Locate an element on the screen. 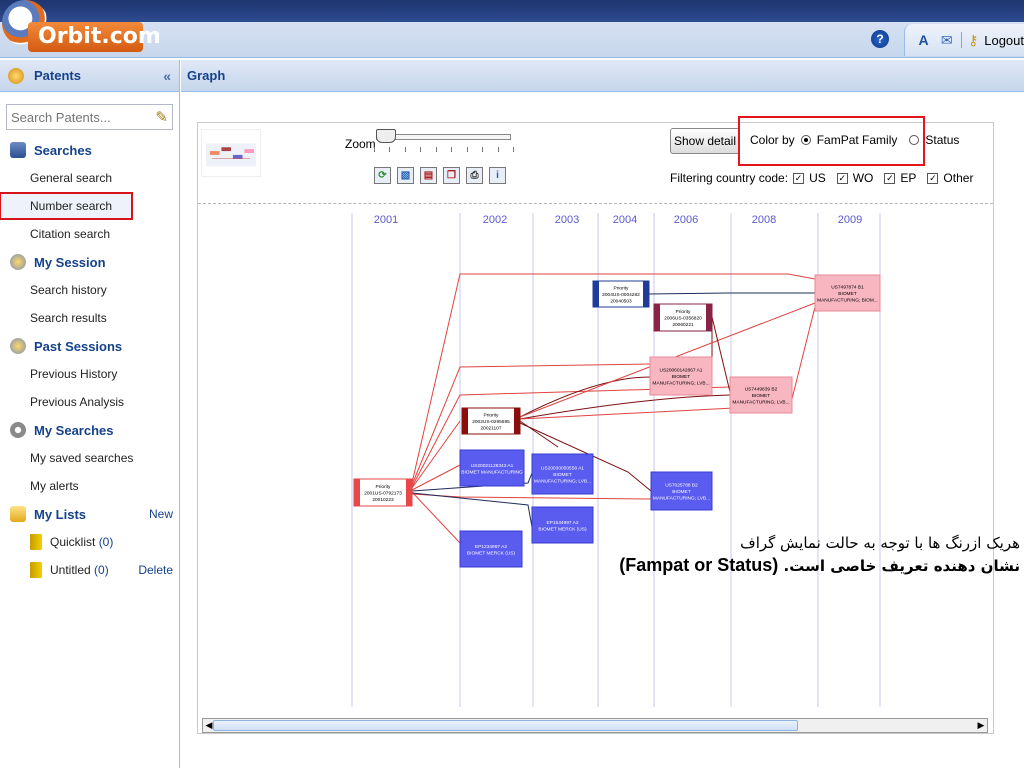  color-by-label: Color by is located at coordinates (772, 140).